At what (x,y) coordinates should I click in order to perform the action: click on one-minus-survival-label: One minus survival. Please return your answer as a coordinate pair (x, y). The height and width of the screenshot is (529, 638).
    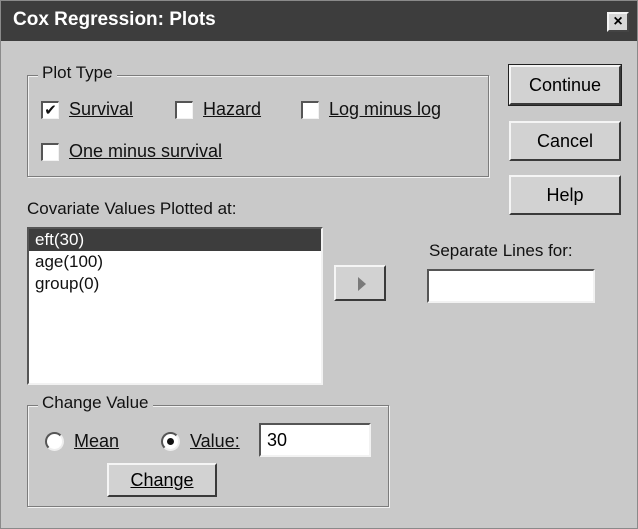
    Looking at the image, I should click on (146, 151).